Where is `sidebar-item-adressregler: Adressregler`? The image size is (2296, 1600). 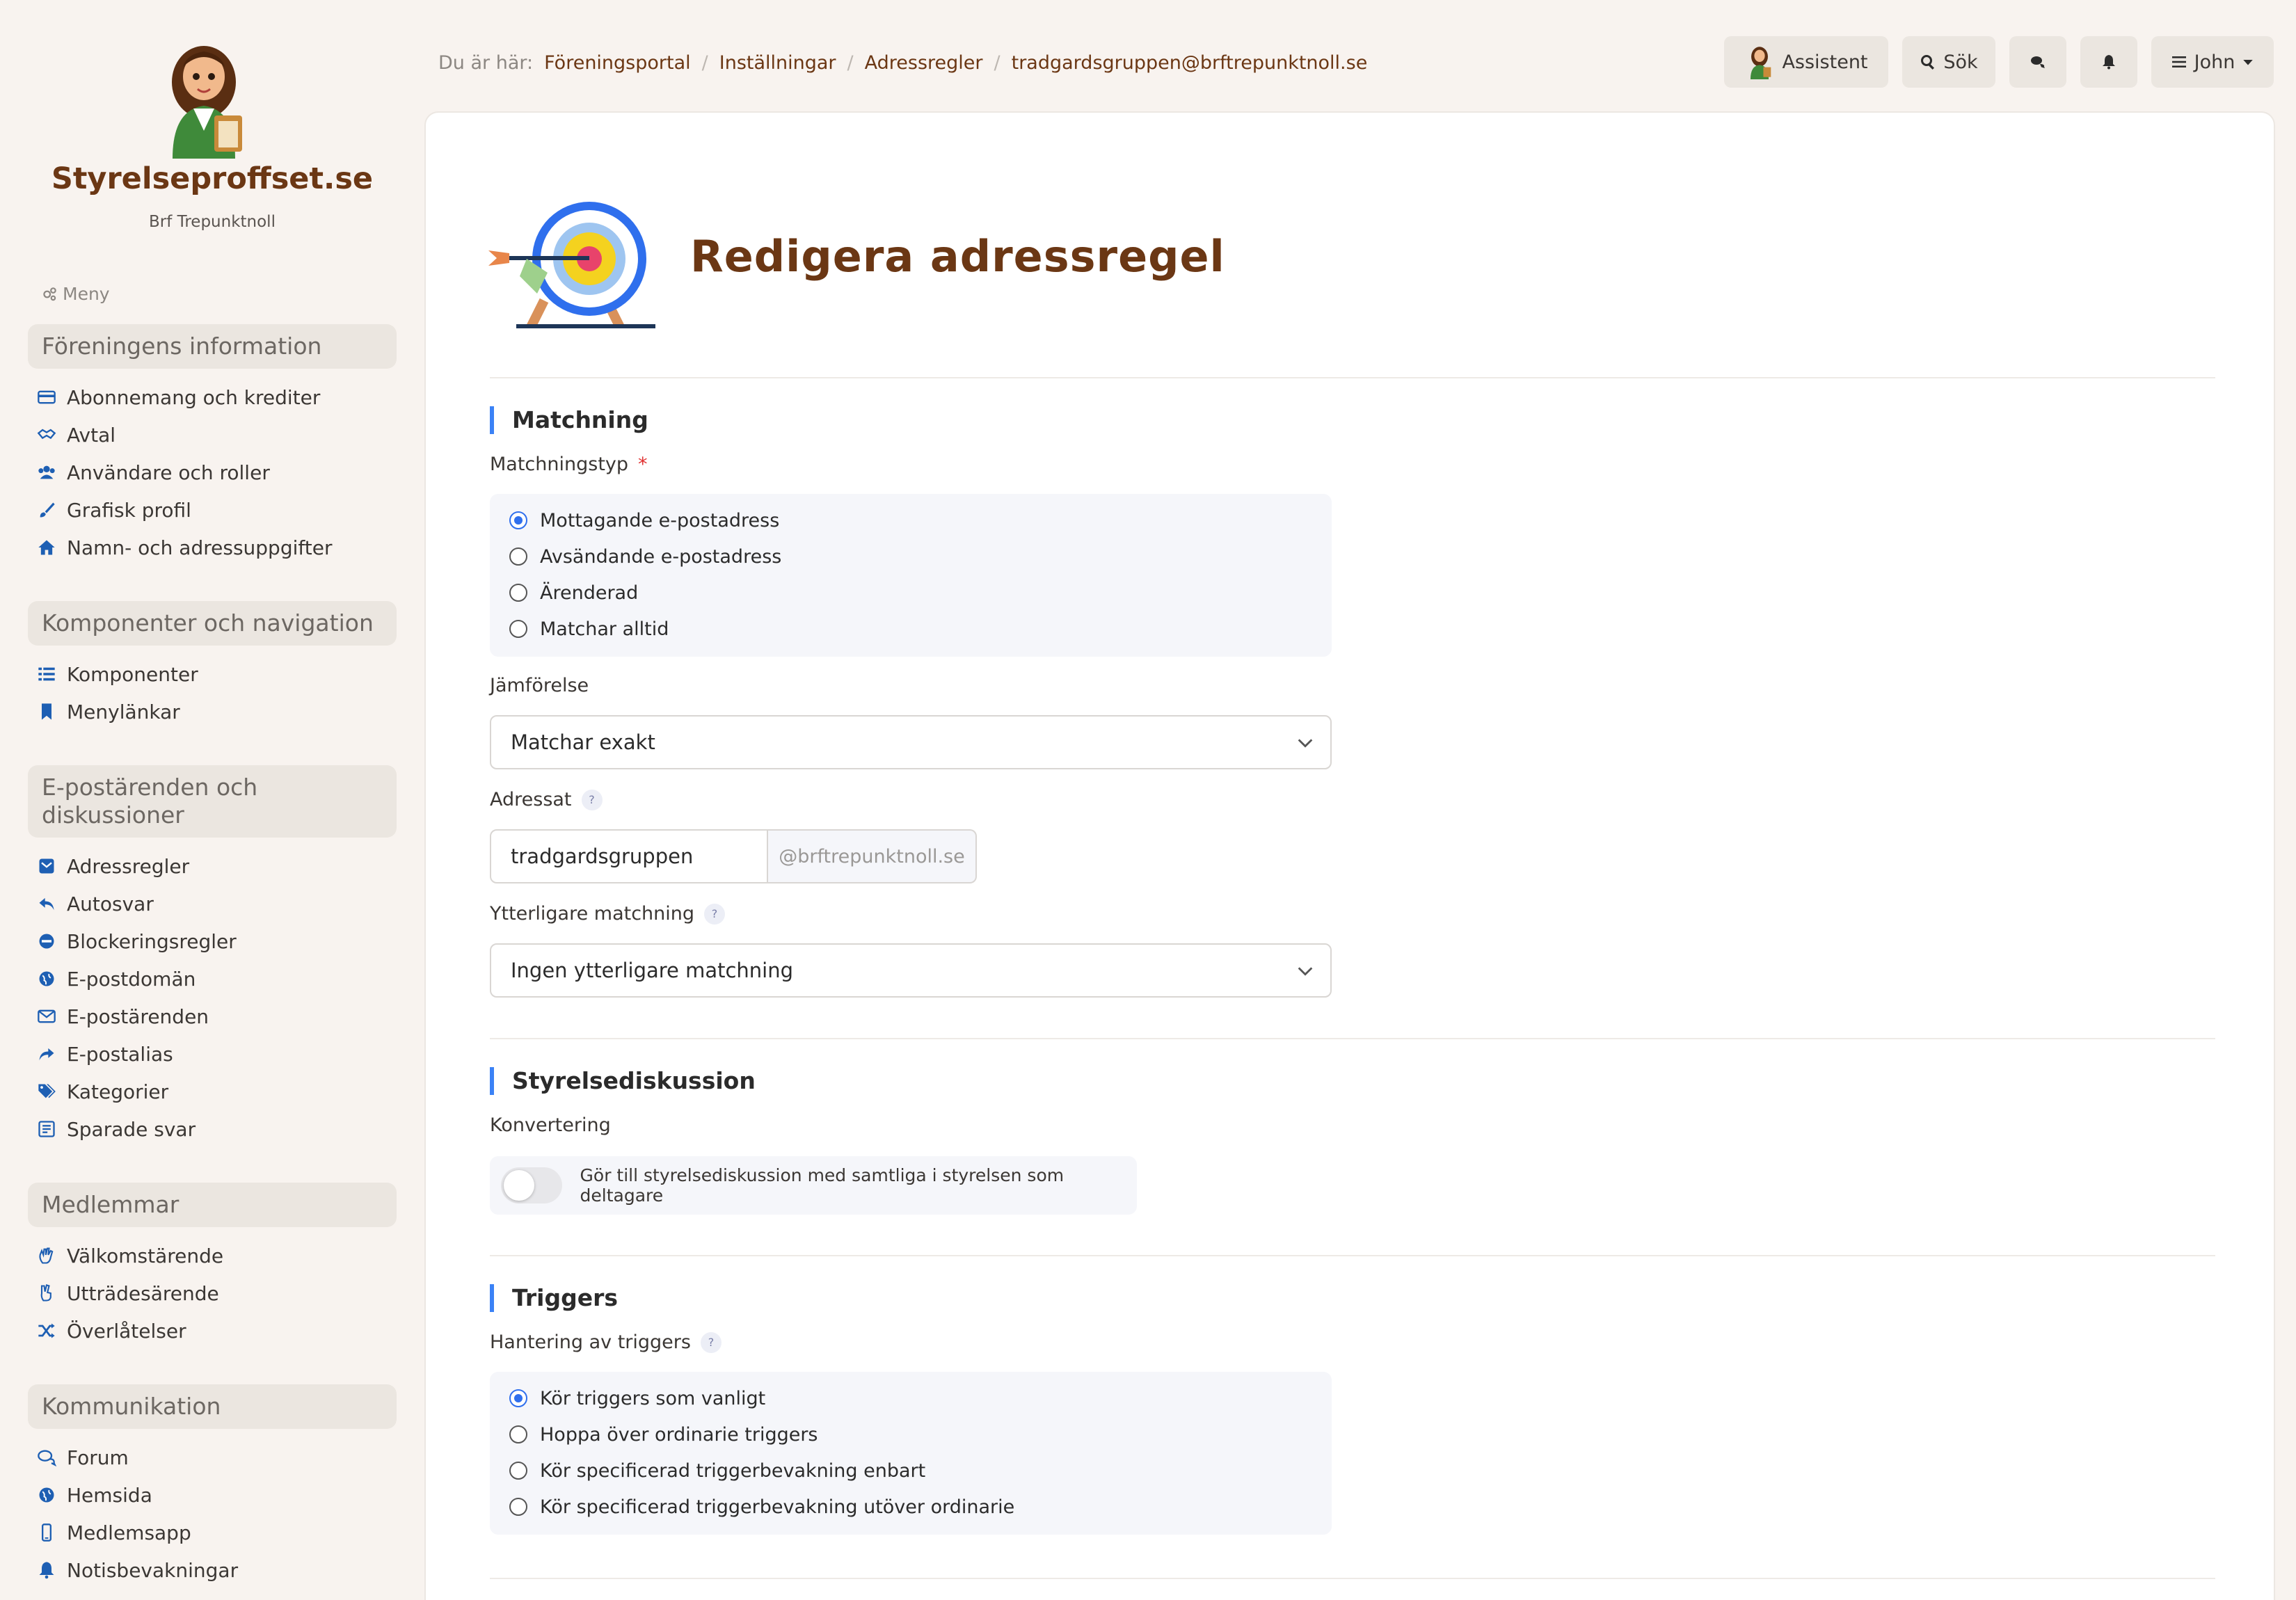
sidebar-item-adressregler: Adressregler is located at coordinates (113, 866).